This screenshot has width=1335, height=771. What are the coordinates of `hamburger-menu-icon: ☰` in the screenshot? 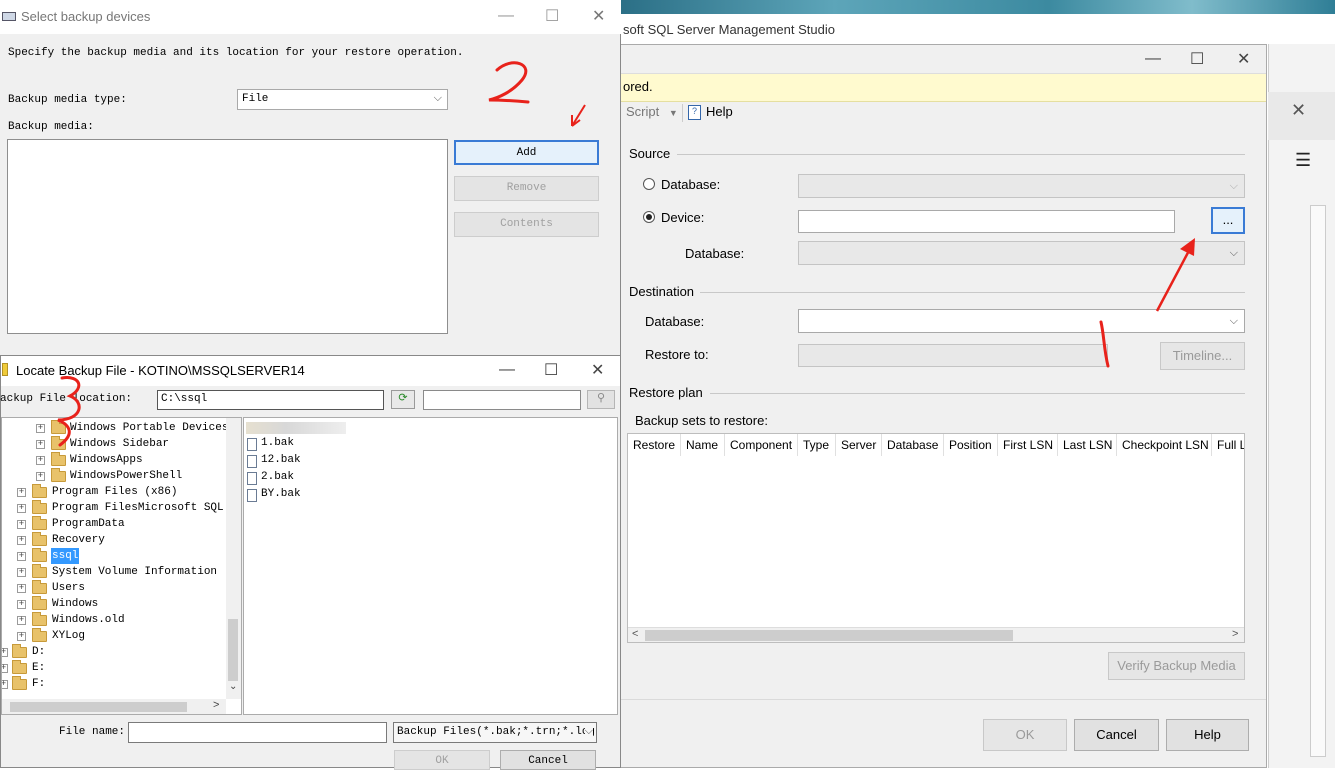 It's located at (1303, 160).